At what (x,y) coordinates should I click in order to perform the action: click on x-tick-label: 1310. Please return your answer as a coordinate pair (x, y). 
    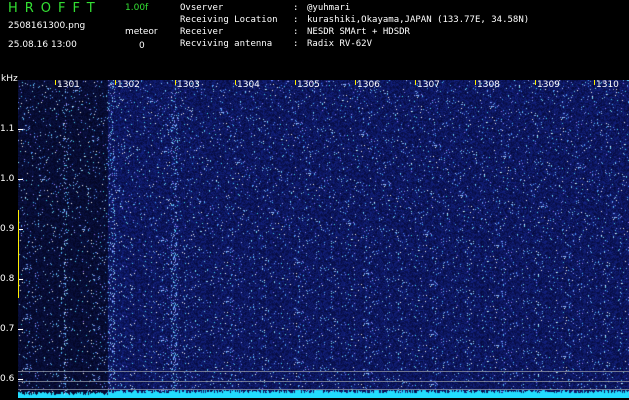
    Looking at the image, I should click on (607, 85).